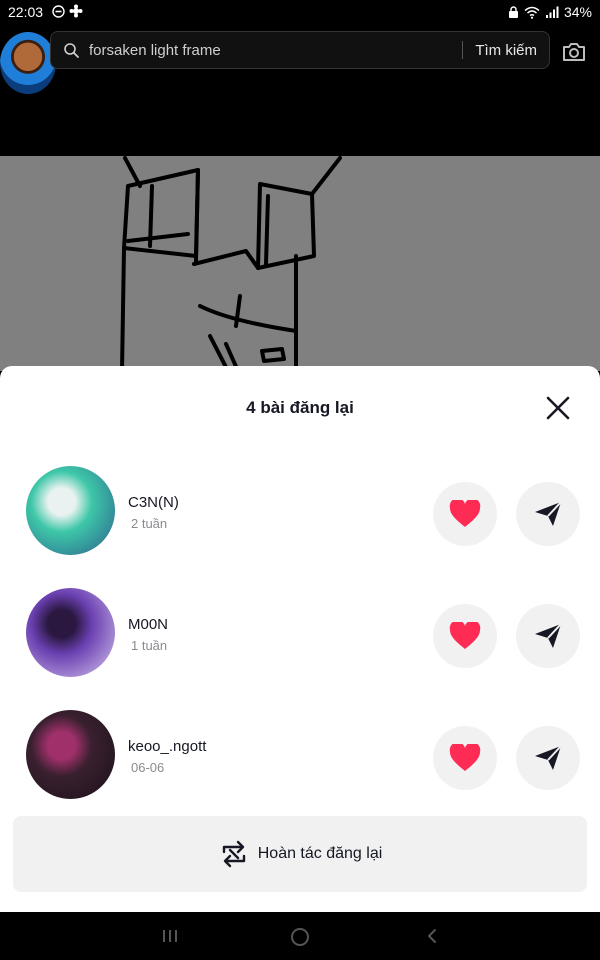 The width and height of the screenshot is (600, 960). What do you see at coordinates (463, 50) in the screenshot?
I see `search-divider` at bounding box center [463, 50].